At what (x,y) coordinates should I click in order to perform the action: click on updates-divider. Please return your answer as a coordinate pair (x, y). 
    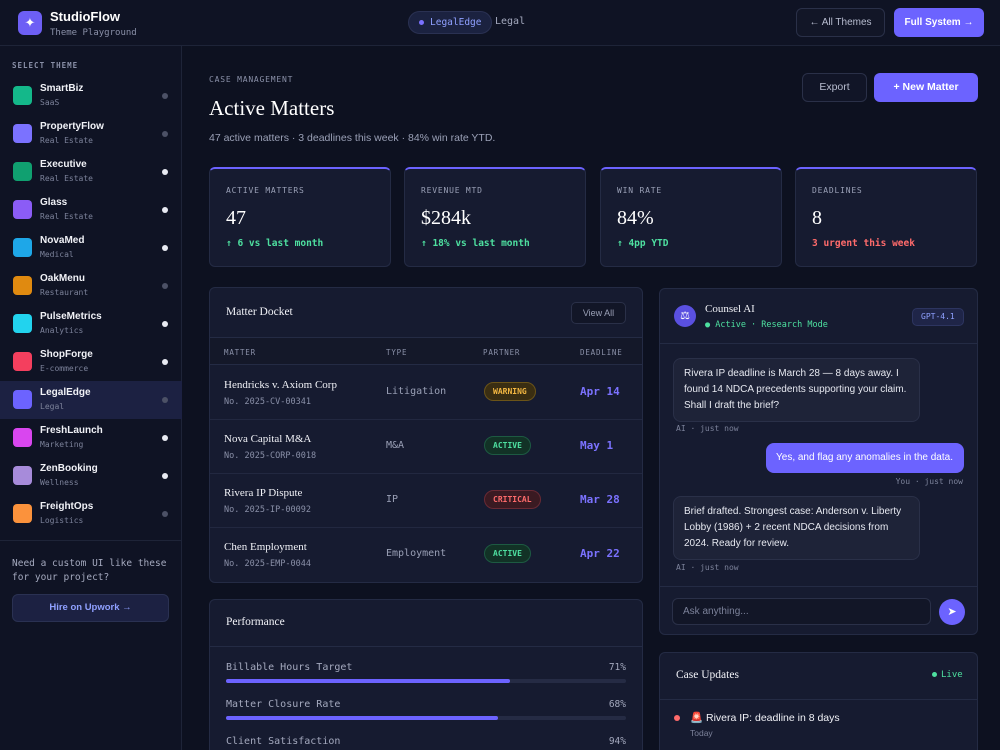
    Looking at the image, I should click on (818, 699).